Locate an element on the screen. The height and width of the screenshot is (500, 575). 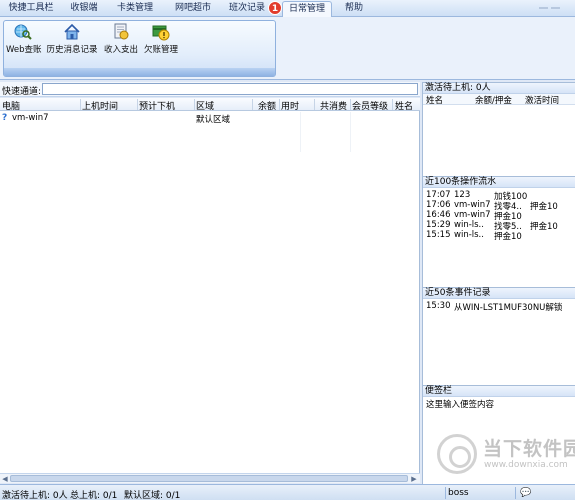
income-expense-label: 收入支出 is located at coordinates (120, 50).